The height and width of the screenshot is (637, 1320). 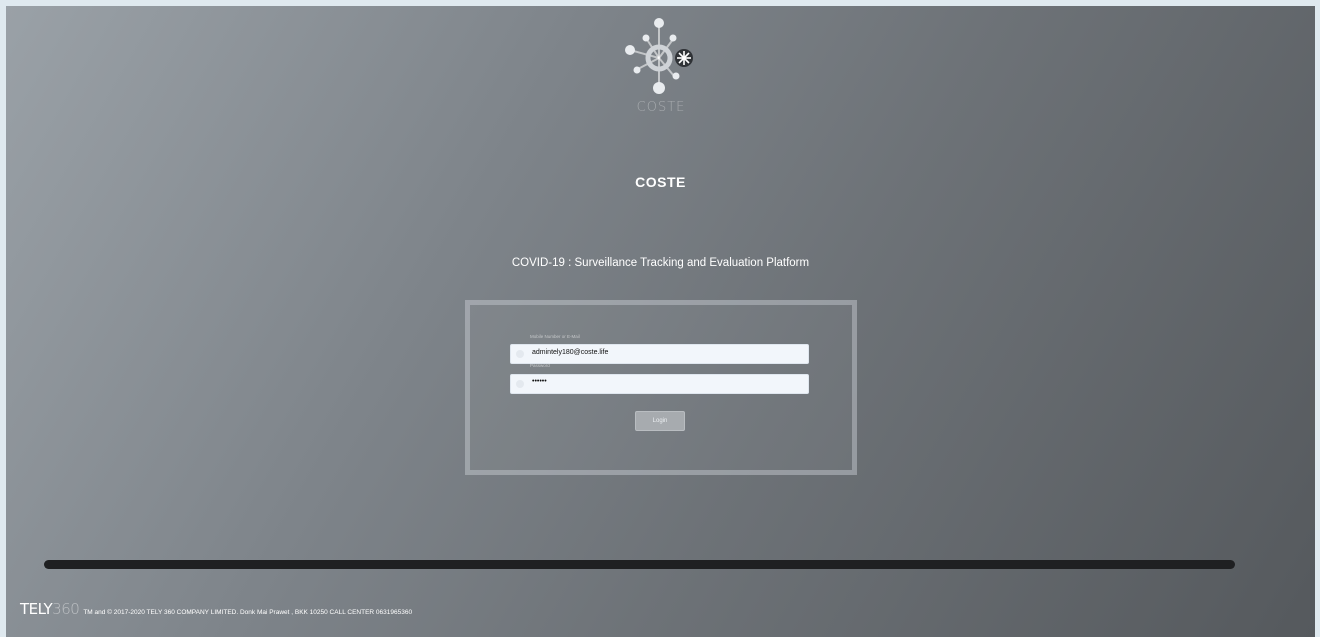 I want to click on password-label: Password, so click(x=540, y=365).